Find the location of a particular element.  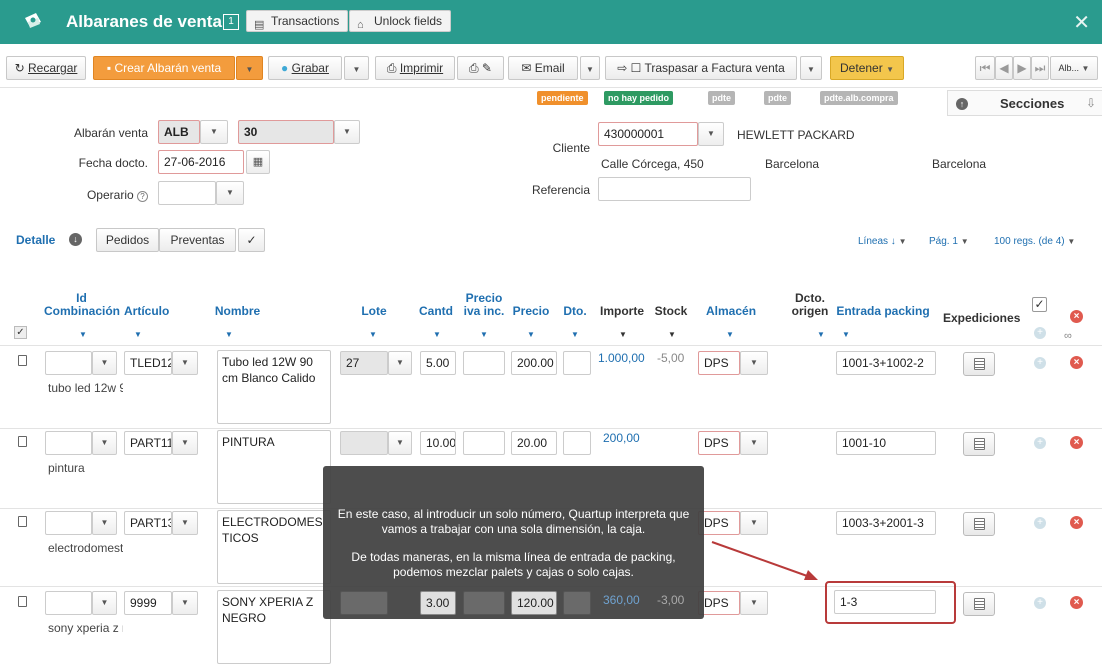

col-lote: Lote is located at coordinates (374, 311).